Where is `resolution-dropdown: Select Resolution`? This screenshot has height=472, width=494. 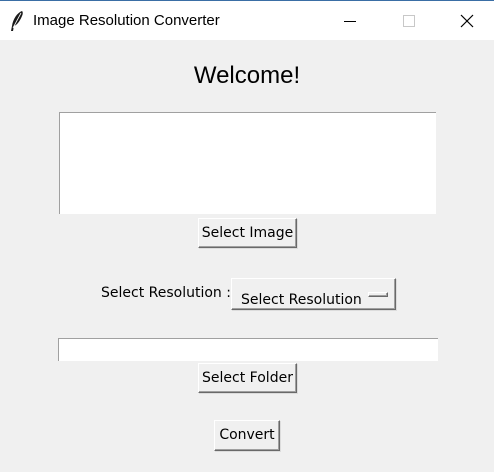
resolution-dropdown: Select Resolution is located at coordinates (313, 294).